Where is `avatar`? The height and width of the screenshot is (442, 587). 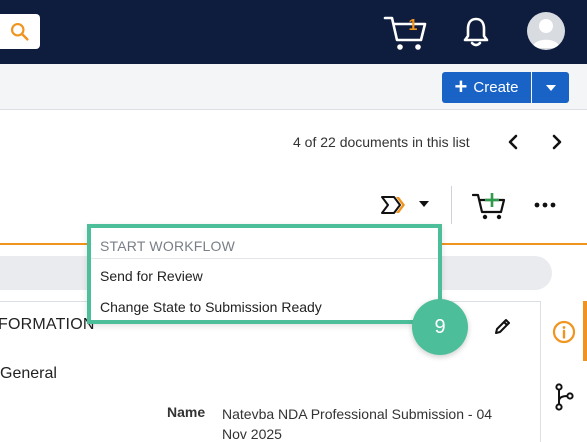
avatar is located at coordinates (546, 31).